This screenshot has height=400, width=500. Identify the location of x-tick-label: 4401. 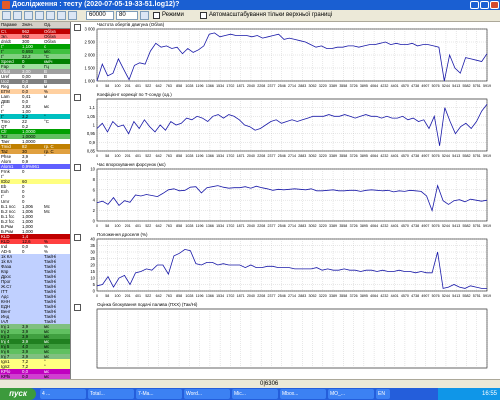
(395, 226).